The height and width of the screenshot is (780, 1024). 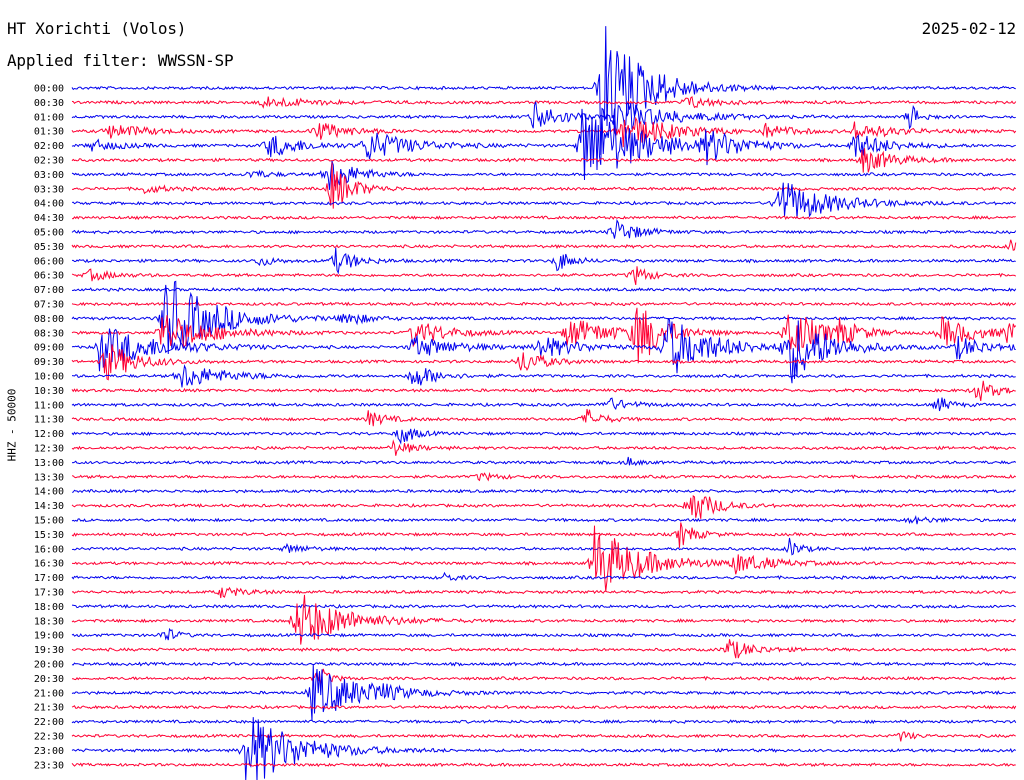 What do you see at coordinates (544, 664) in the screenshot?
I see `trace-row-2000` at bounding box center [544, 664].